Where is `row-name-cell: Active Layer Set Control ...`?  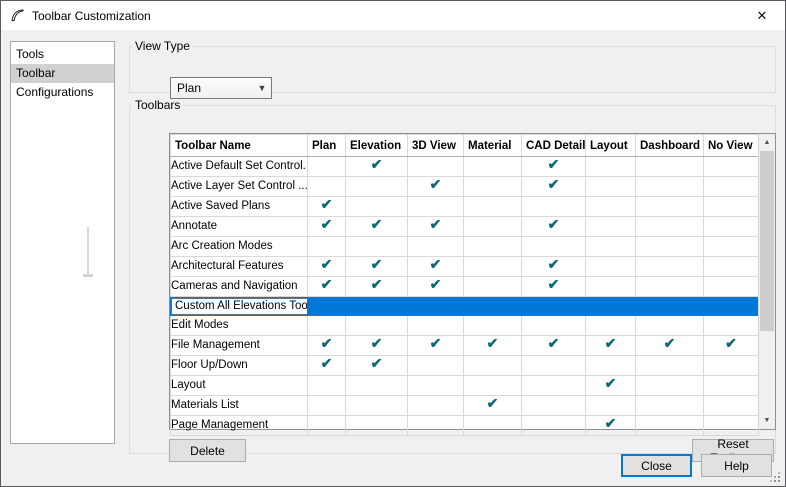
row-name-cell: Active Layer Set Control ... is located at coordinates (239, 186).